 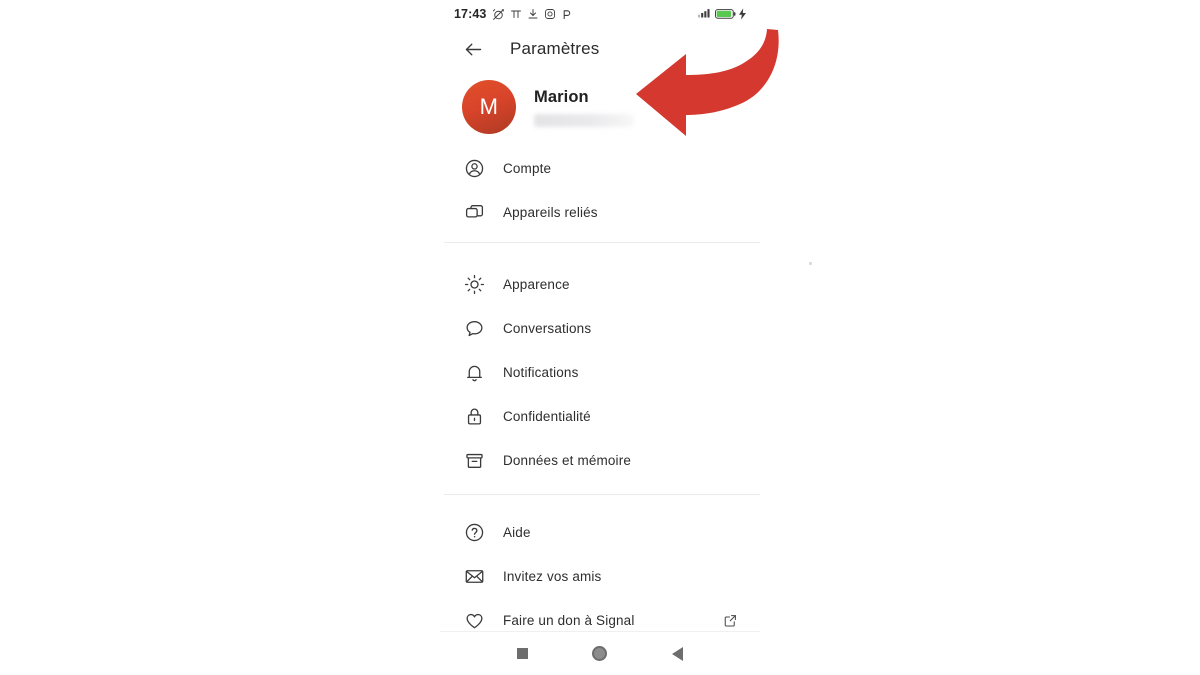 What do you see at coordinates (567, 14) in the screenshot?
I see `p-icon` at bounding box center [567, 14].